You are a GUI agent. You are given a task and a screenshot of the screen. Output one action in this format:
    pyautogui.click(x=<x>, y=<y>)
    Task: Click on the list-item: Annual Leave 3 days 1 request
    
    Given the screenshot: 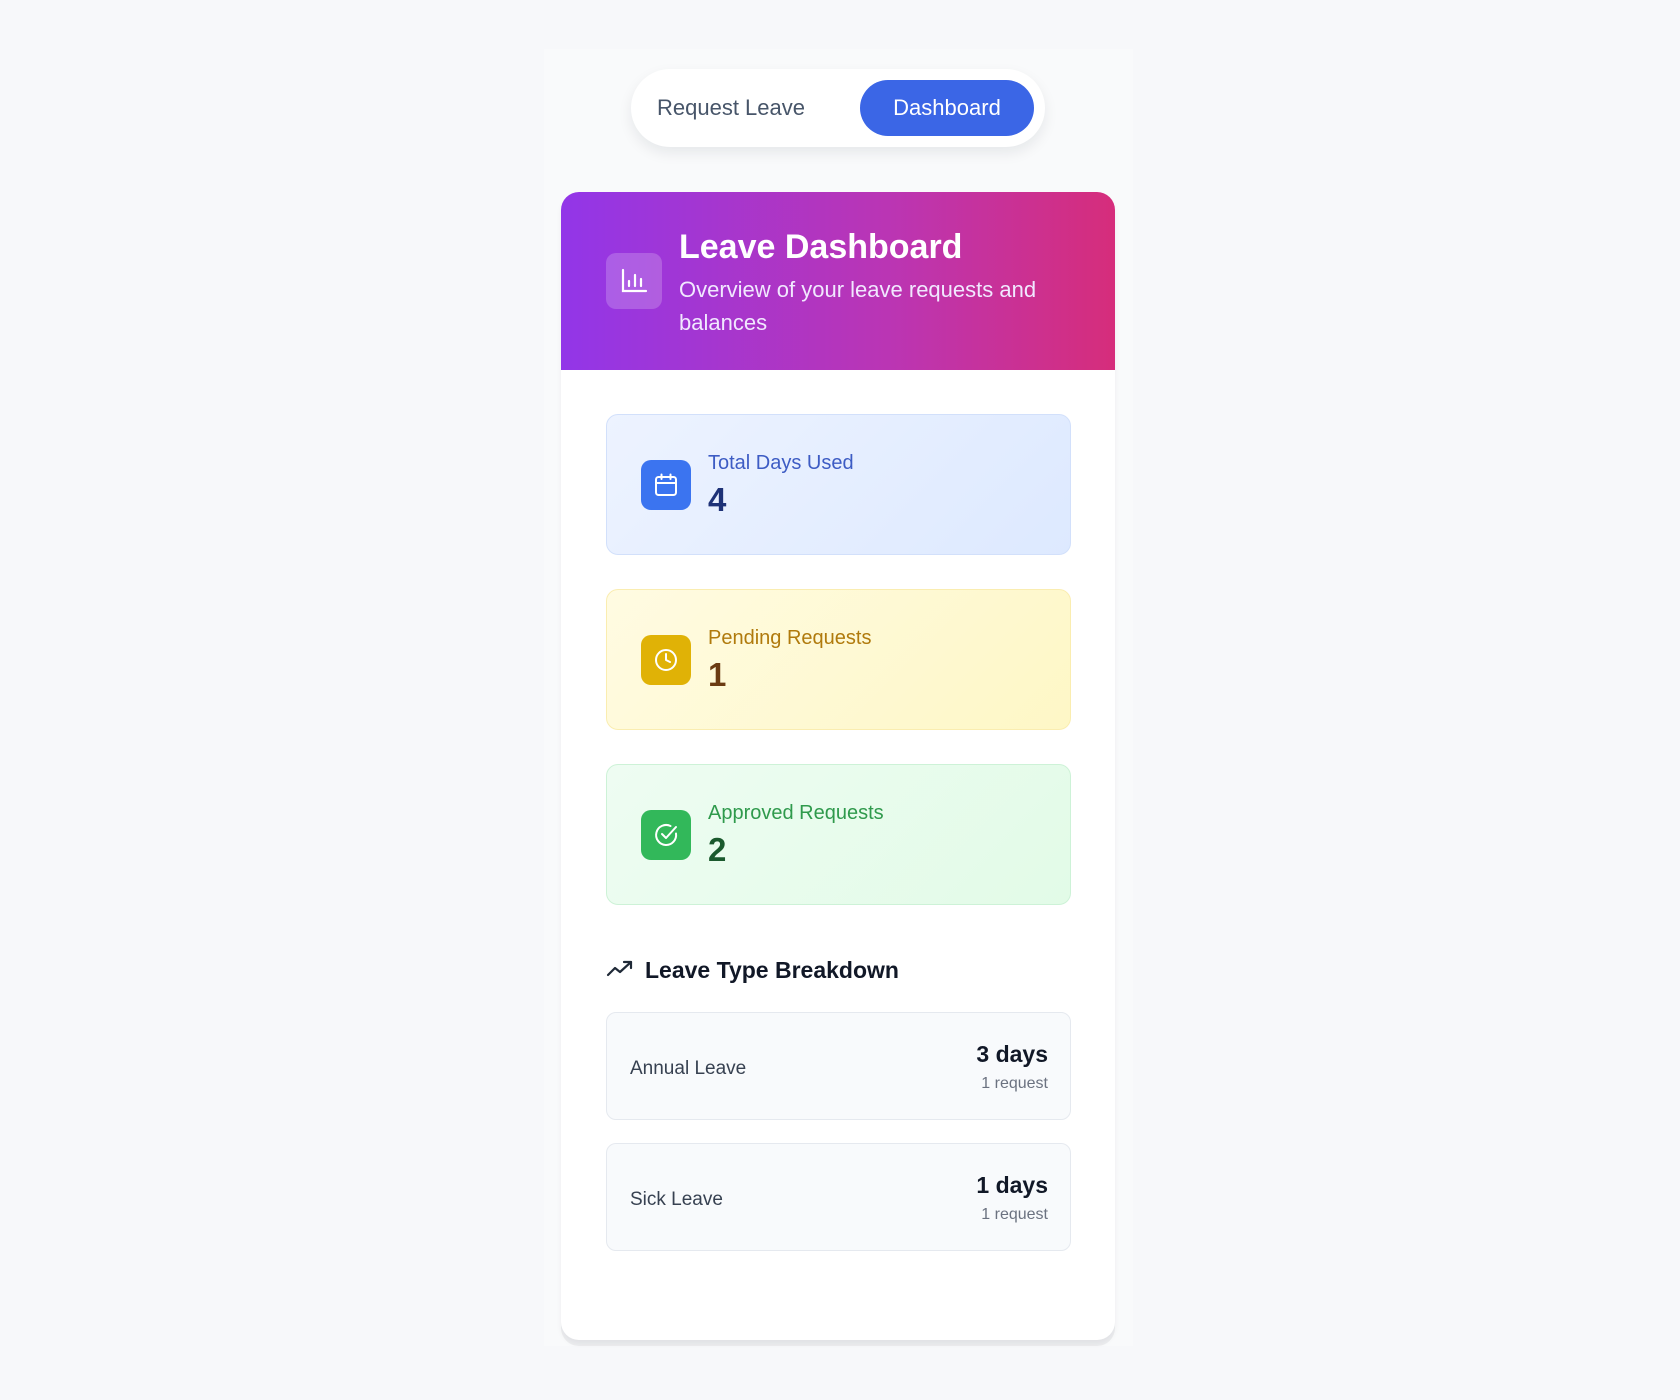 What is the action you would take?
    pyautogui.click(x=838, y=1066)
    